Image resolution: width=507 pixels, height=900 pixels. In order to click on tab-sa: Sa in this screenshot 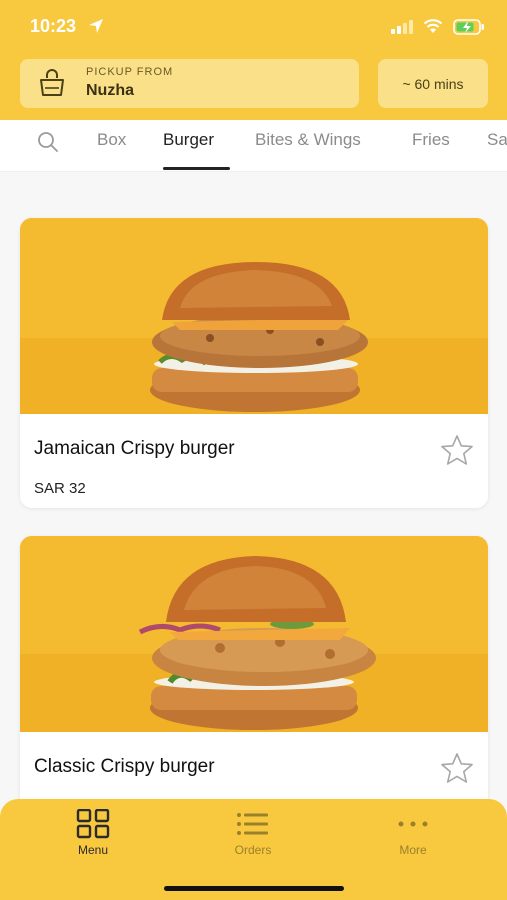, I will do `click(497, 140)`.